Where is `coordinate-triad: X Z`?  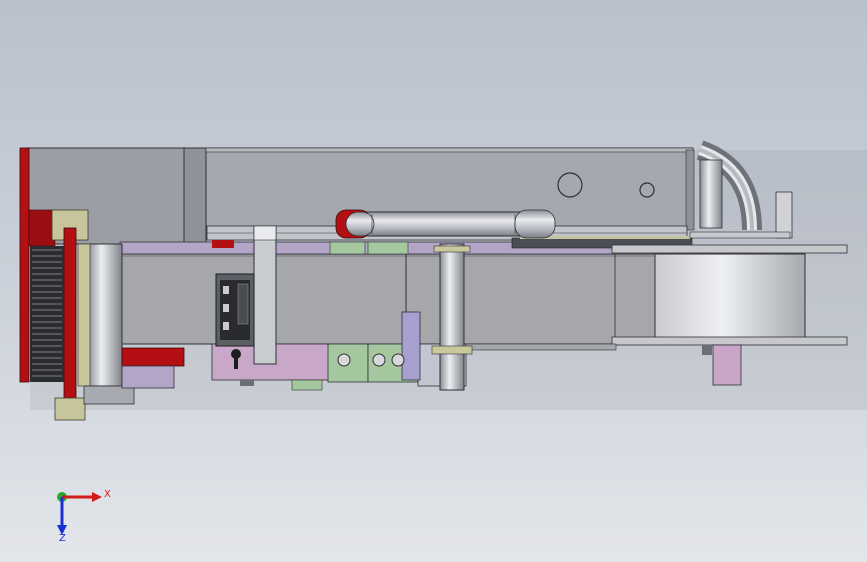 coordinate-triad: X Z is located at coordinates (84, 516).